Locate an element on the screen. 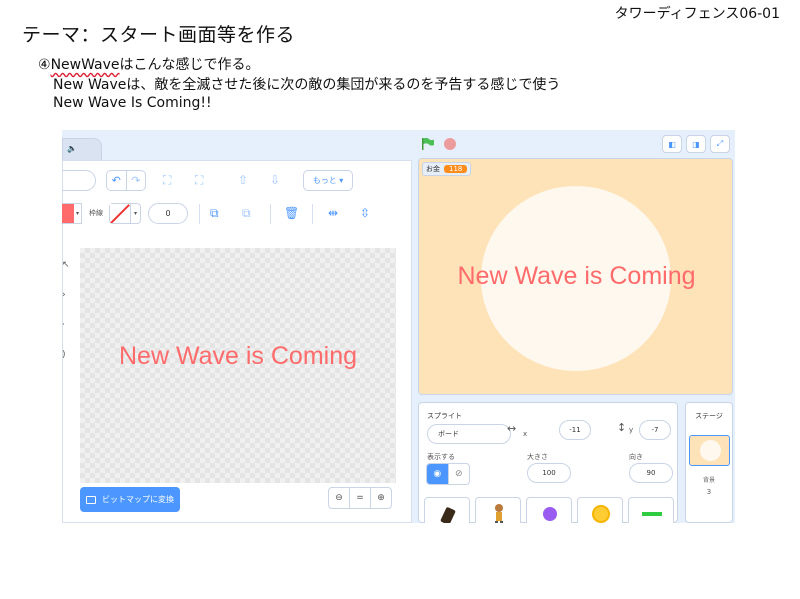  more-button: もっと ▾ is located at coordinates (328, 180).